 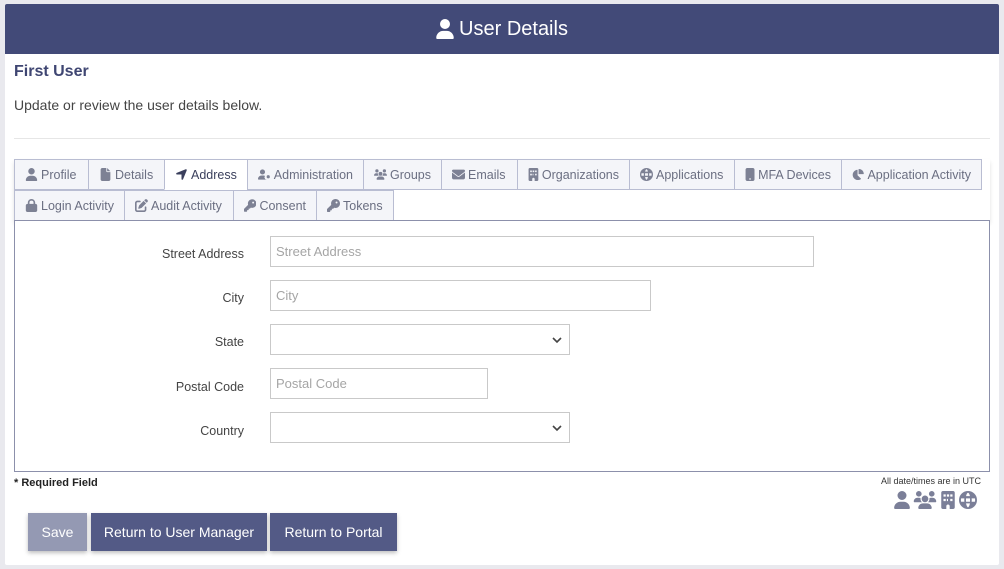 What do you see at coordinates (222, 431) in the screenshot?
I see `country-label: Country` at bounding box center [222, 431].